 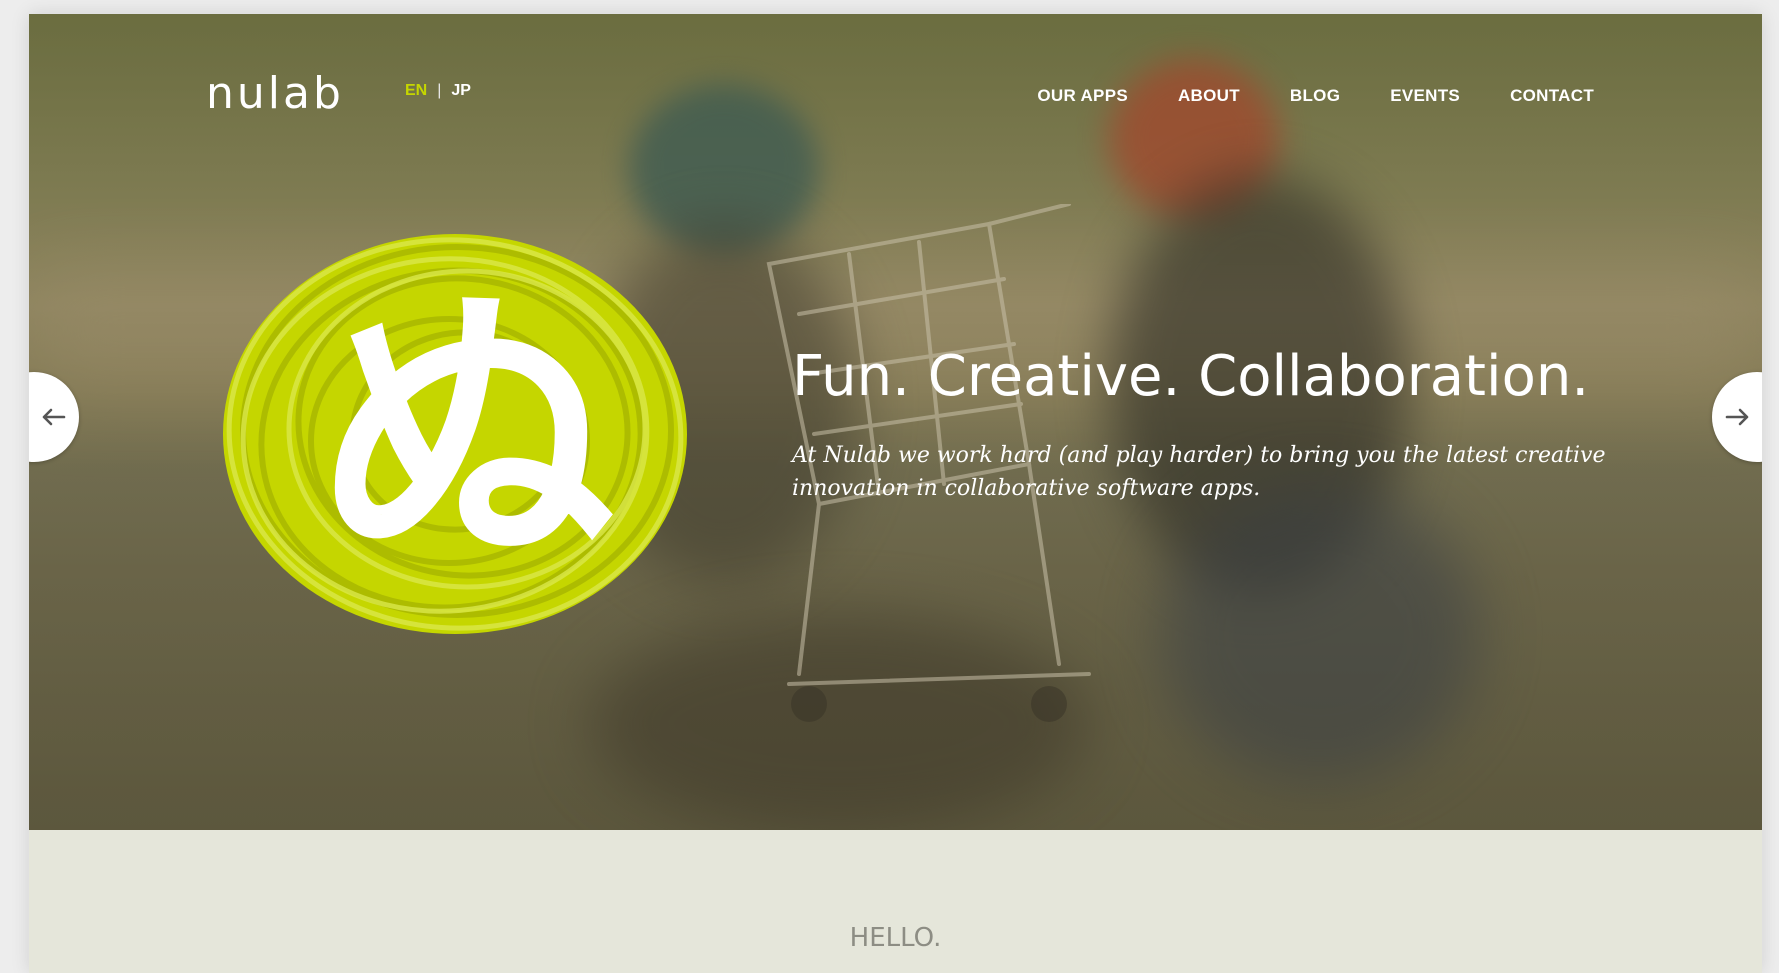 What do you see at coordinates (467, 433) in the screenshot?
I see `emblem-glyph: ぬ` at bounding box center [467, 433].